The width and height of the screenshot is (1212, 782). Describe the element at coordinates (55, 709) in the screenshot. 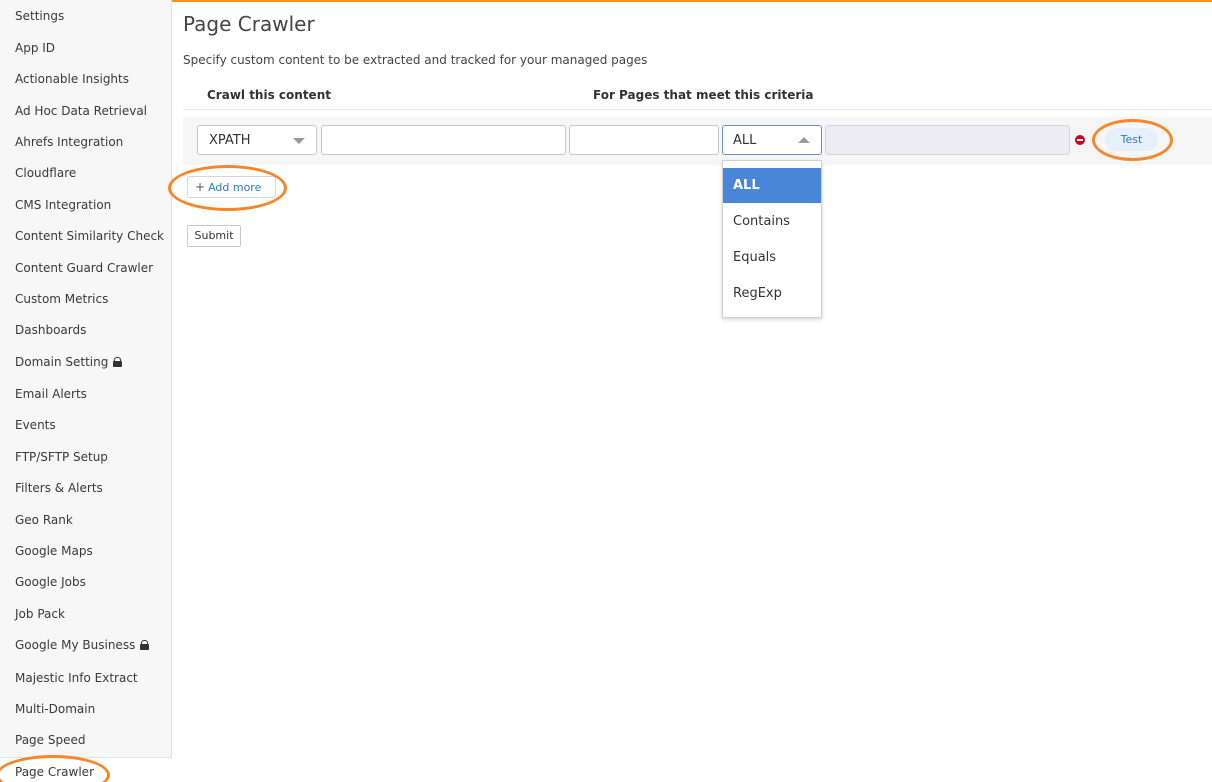

I see `sidebar-item-multi-domain: Multi-Domain` at that location.